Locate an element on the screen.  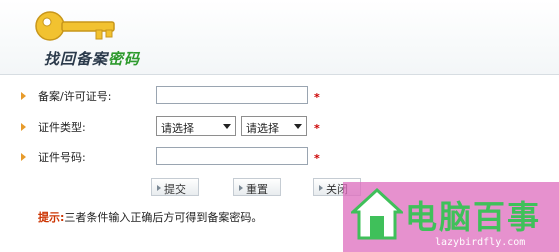
license-row: 备案/许可证号: * is located at coordinates (279, 96).